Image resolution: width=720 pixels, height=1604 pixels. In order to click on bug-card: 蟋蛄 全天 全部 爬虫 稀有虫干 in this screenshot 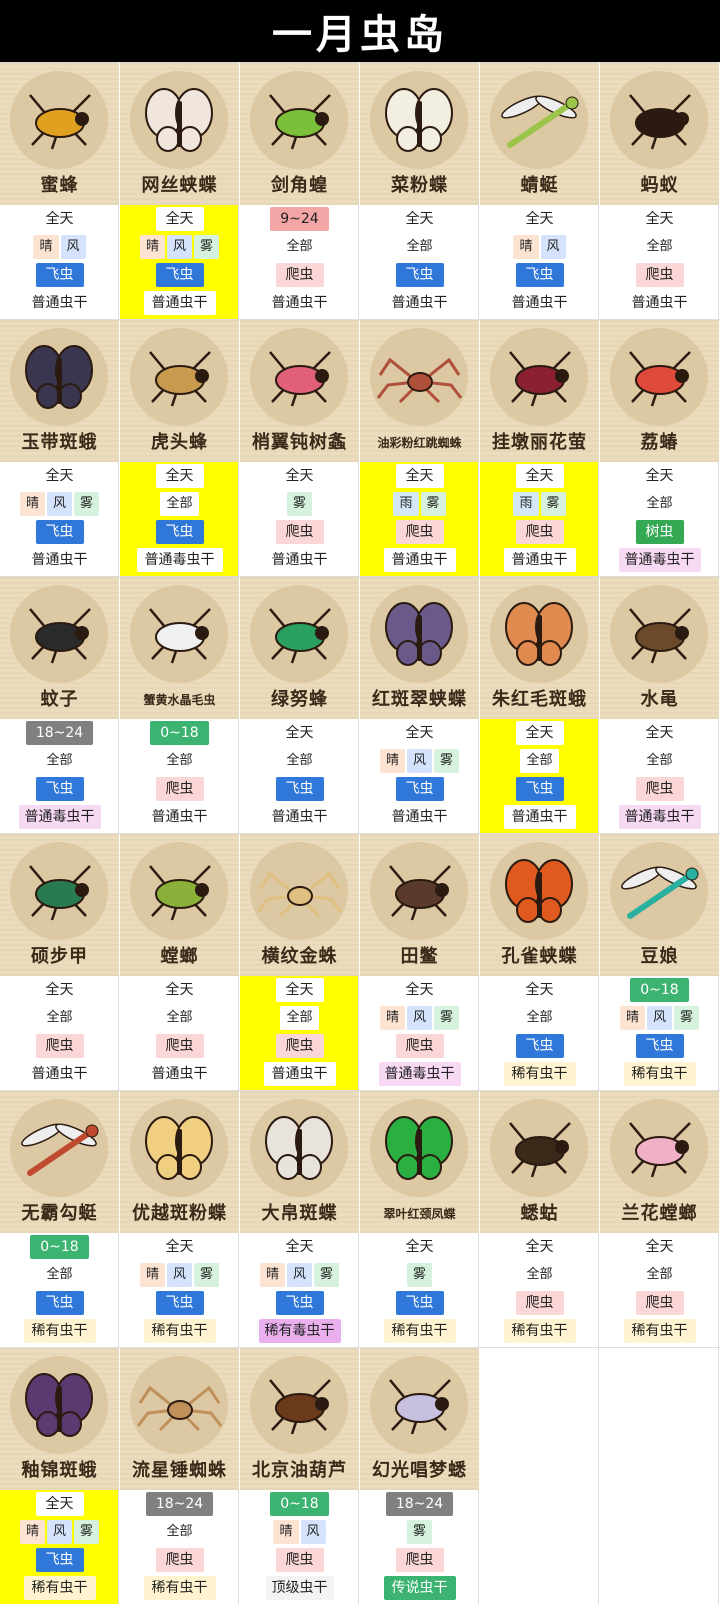, I will do `click(539, 1219)`.